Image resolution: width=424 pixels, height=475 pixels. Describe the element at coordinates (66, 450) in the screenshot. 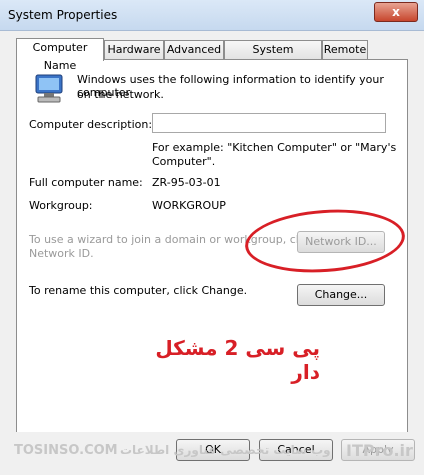

I see `watermark-left: TOSINSO.COM` at that location.